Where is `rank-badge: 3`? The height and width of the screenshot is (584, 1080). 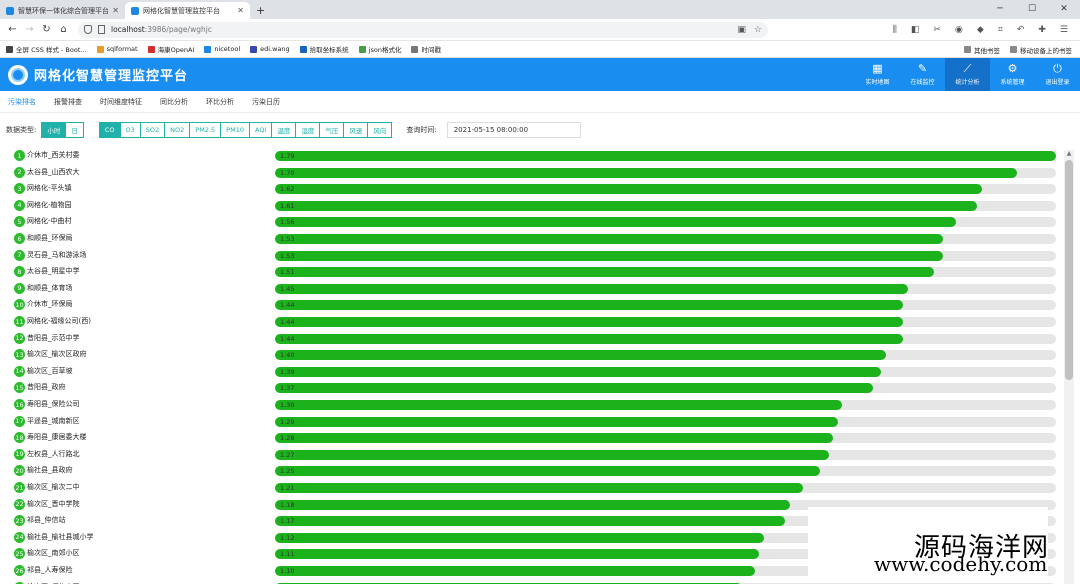
rank-badge: 3 is located at coordinates (19, 189).